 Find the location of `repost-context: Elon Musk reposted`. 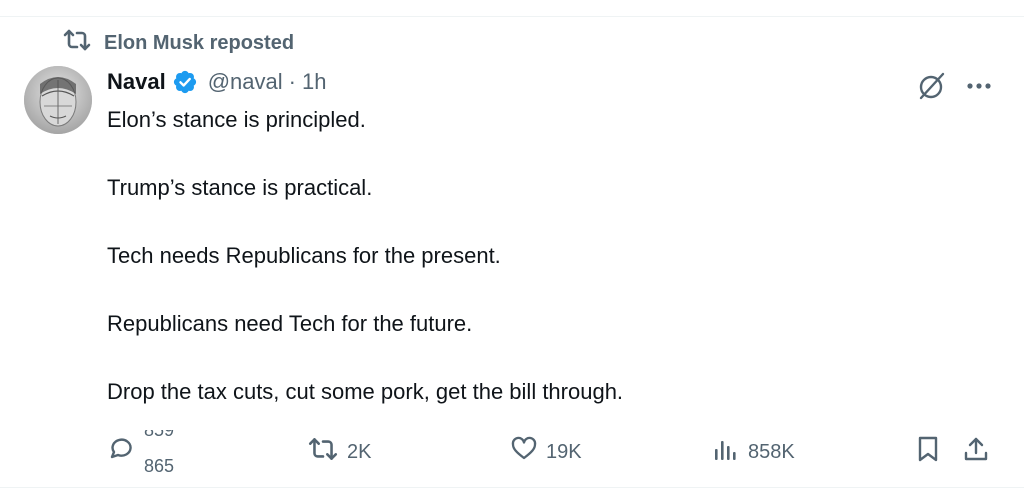

repost-context: Elon Musk reposted is located at coordinates (178, 43).